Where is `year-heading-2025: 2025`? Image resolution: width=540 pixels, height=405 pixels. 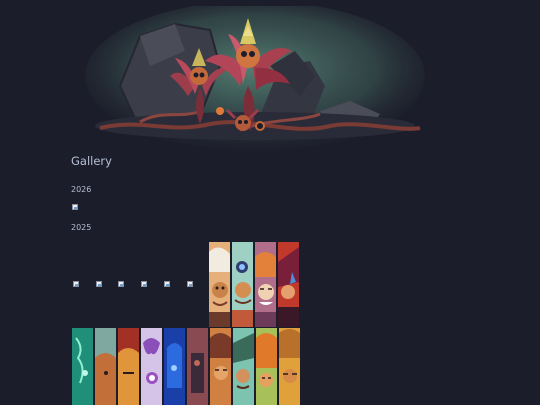 year-heading-2025: 2025 is located at coordinates (81, 227).